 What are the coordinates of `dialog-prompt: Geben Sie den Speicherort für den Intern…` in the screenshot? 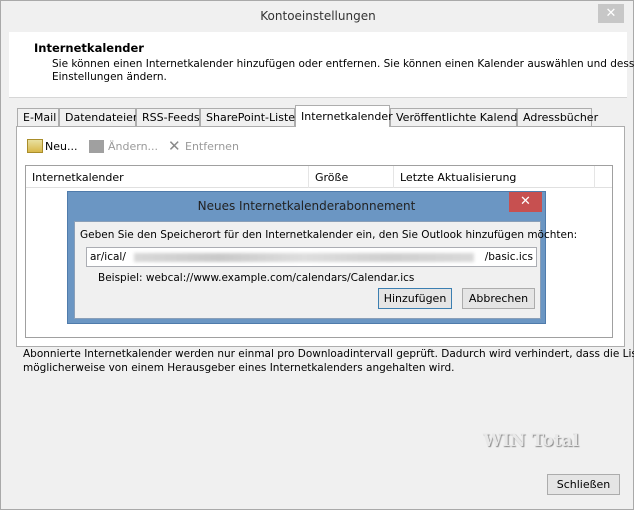 It's located at (329, 235).